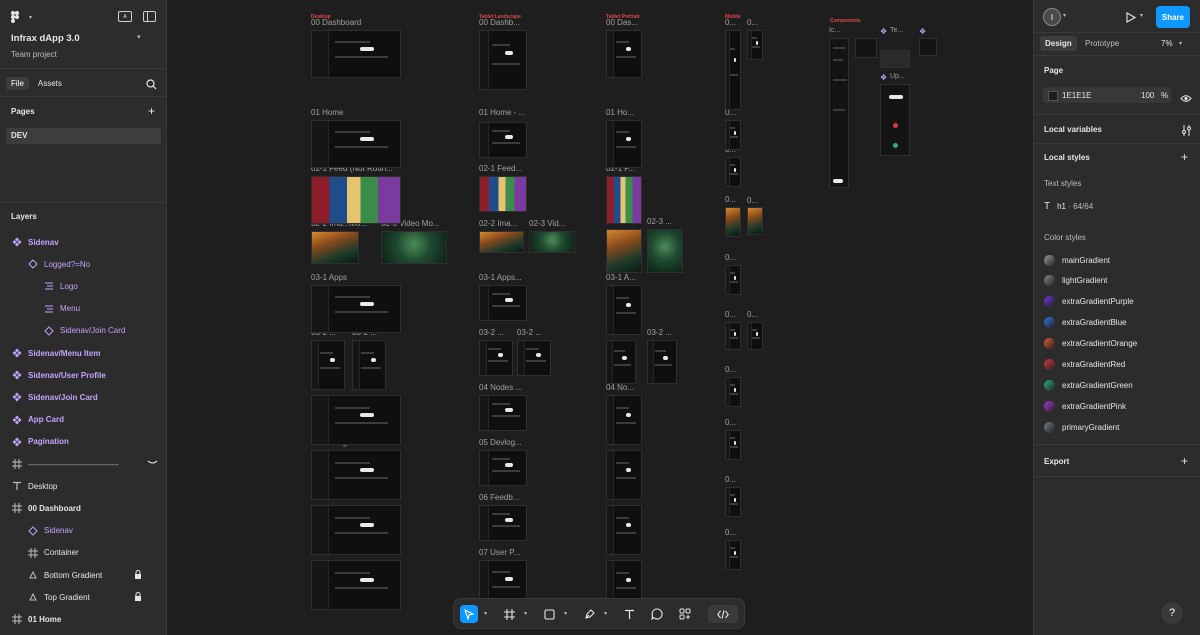 Image resolution: width=1200 pixels, height=635 pixels. Describe the element at coordinates (45, 38) in the screenshot. I see `file-title: Infrax dApp 3.0` at that location.